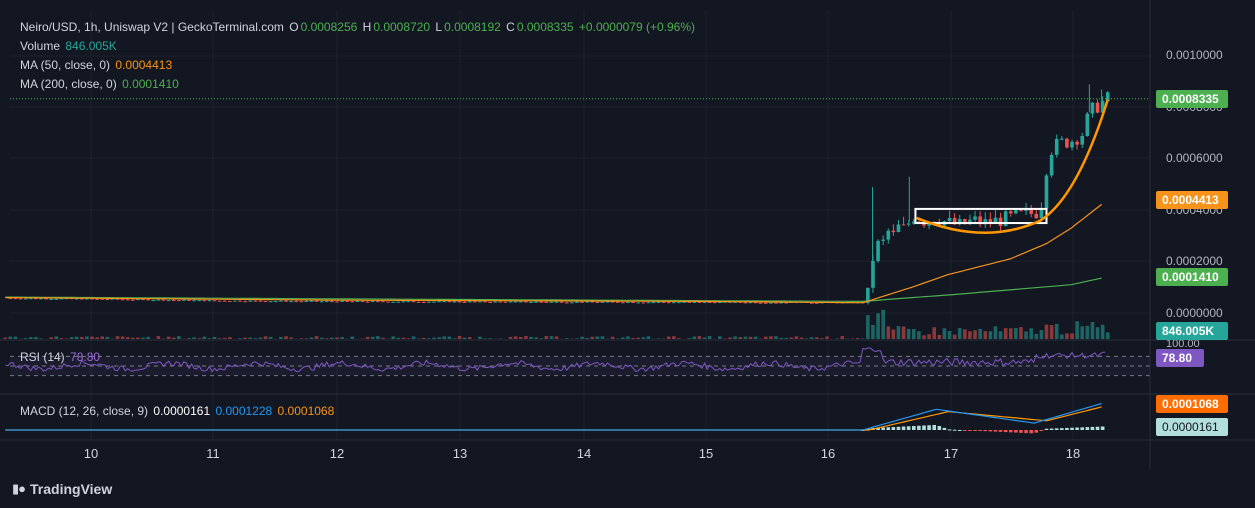  What do you see at coordinates (62, 489) in the screenshot?
I see `tradingview-footer: ▮● TradingView` at bounding box center [62, 489].